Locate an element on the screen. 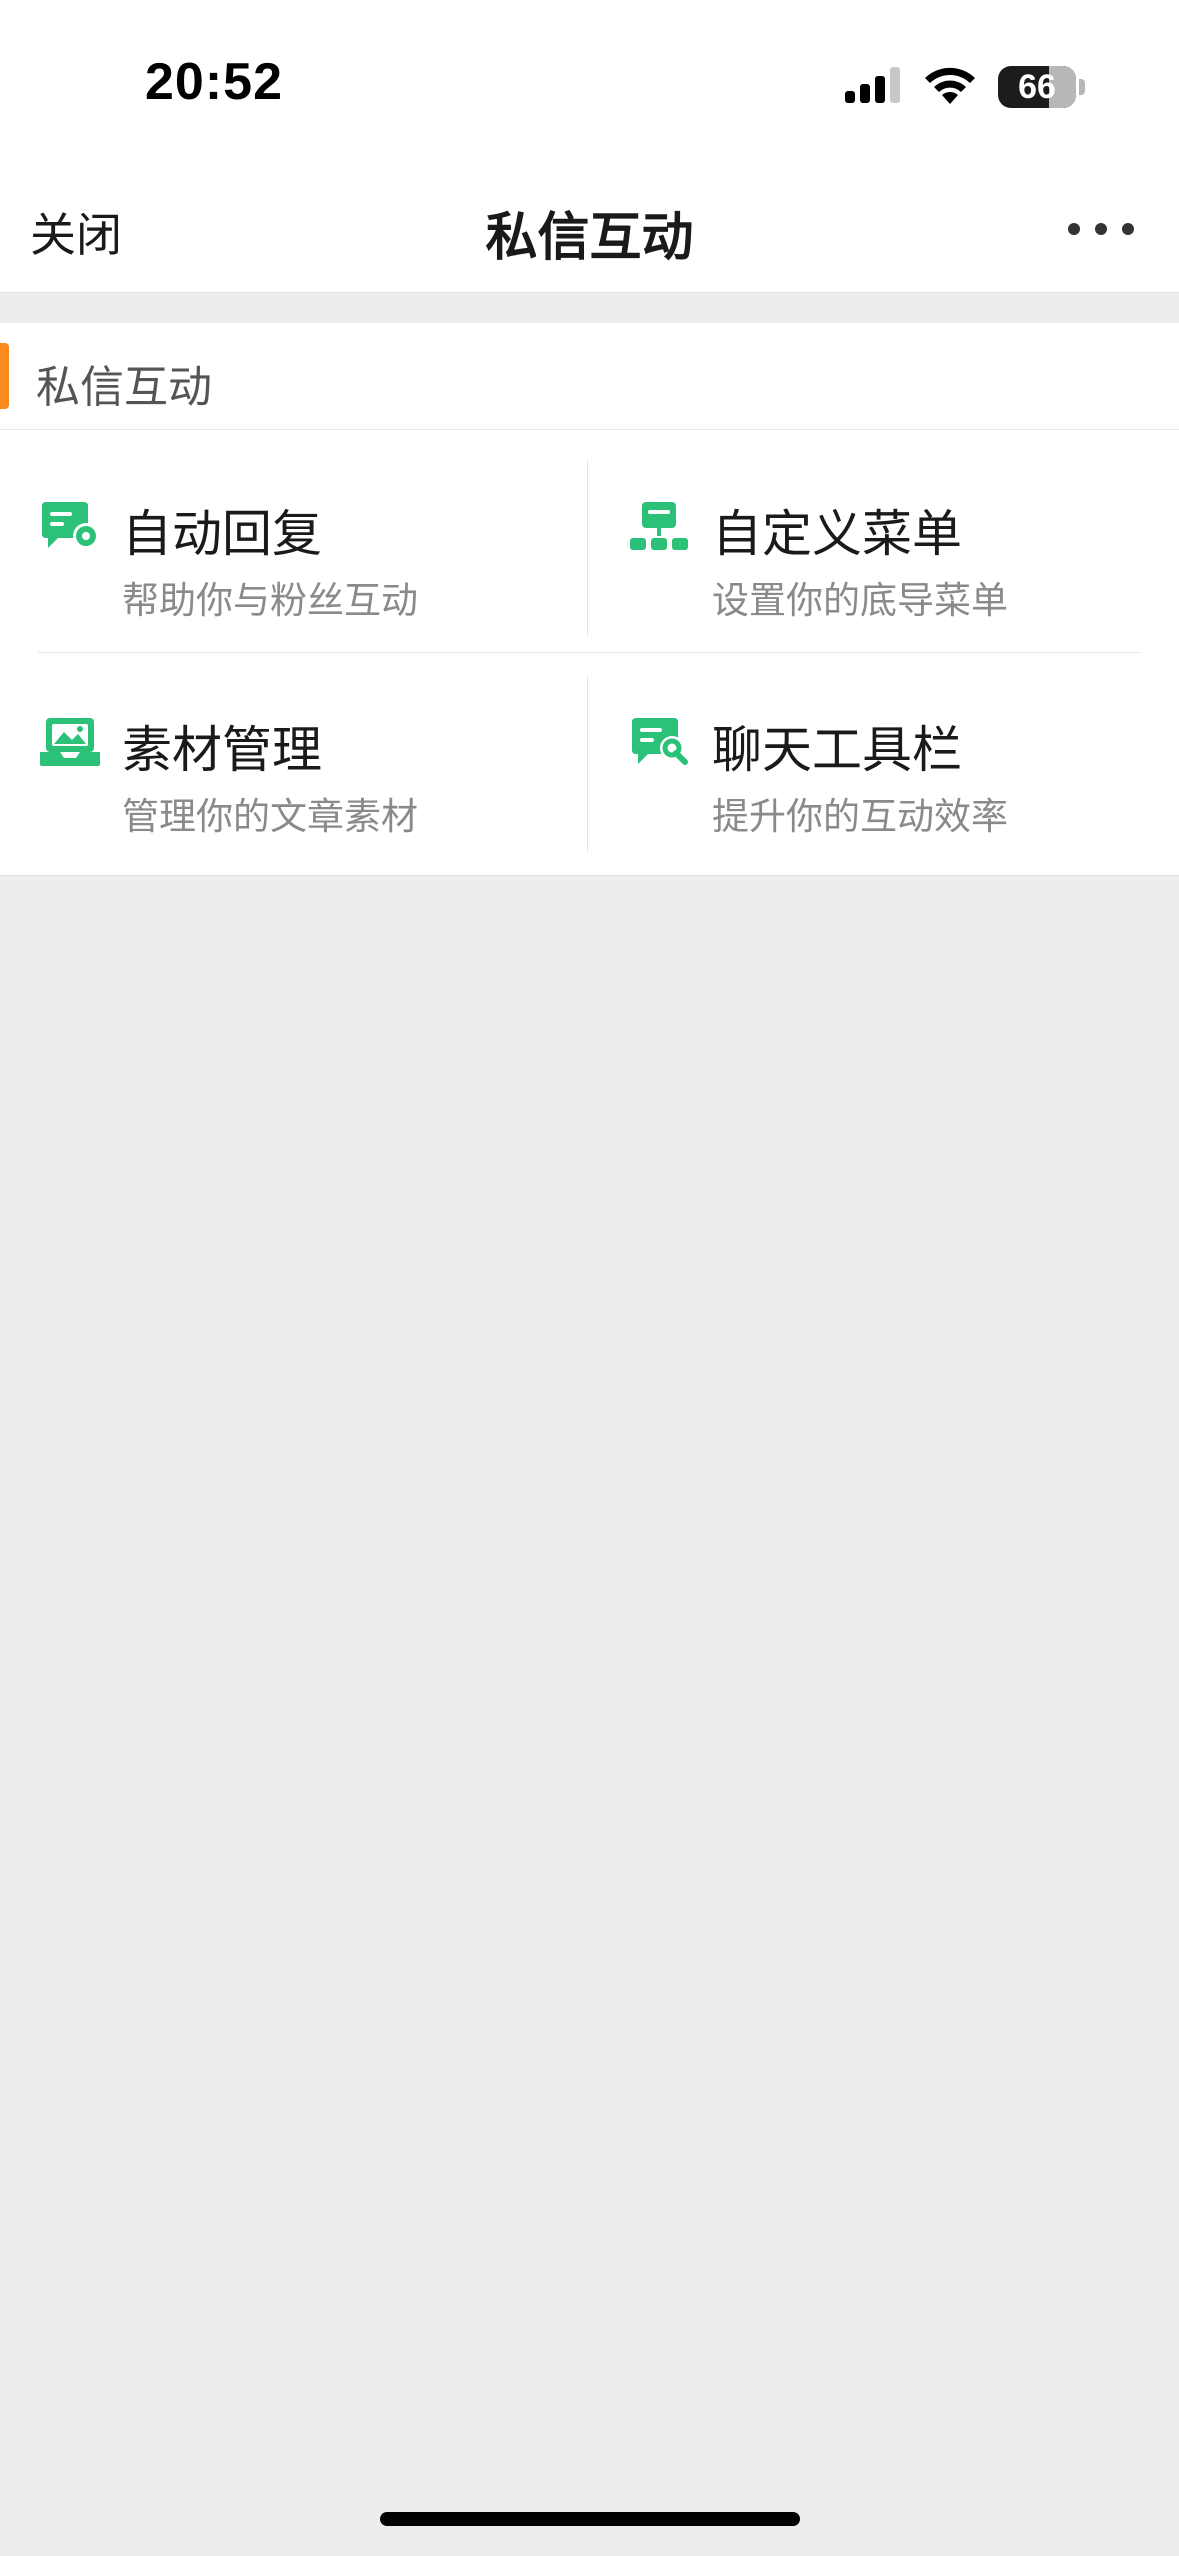 This screenshot has height=2556, width=1179. page-title: 私信互动 is located at coordinates (589, 238).